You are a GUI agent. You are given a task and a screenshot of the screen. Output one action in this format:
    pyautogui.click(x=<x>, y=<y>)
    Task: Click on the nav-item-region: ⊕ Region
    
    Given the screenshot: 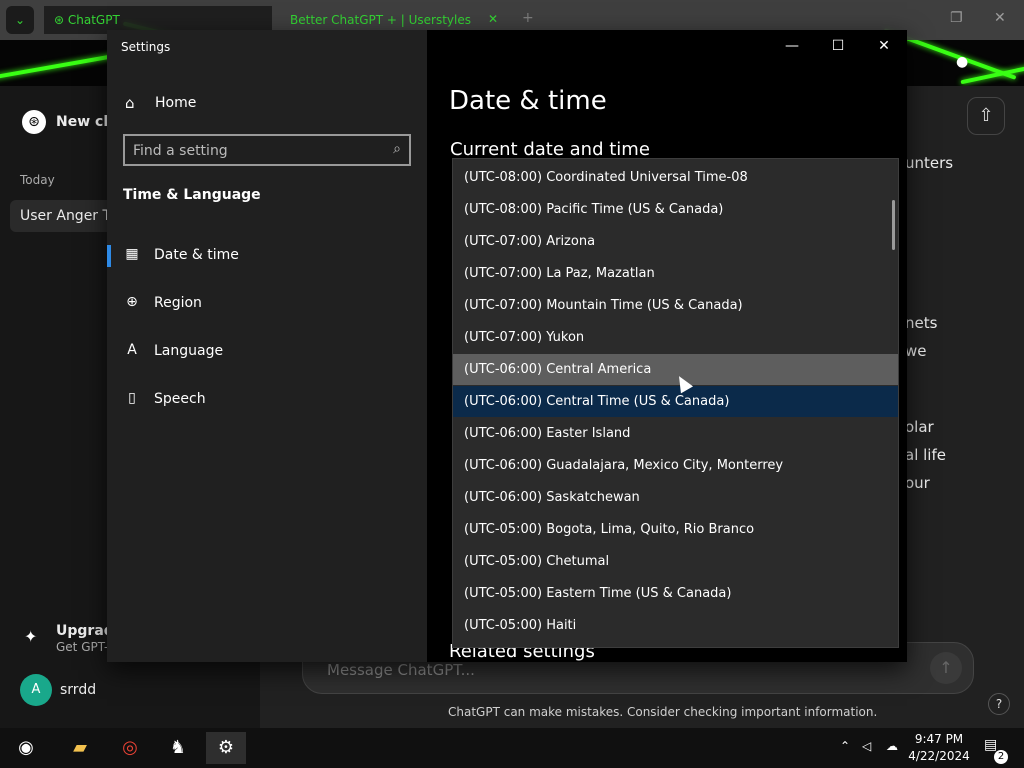 What is the action you would take?
    pyautogui.click(x=267, y=303)
    